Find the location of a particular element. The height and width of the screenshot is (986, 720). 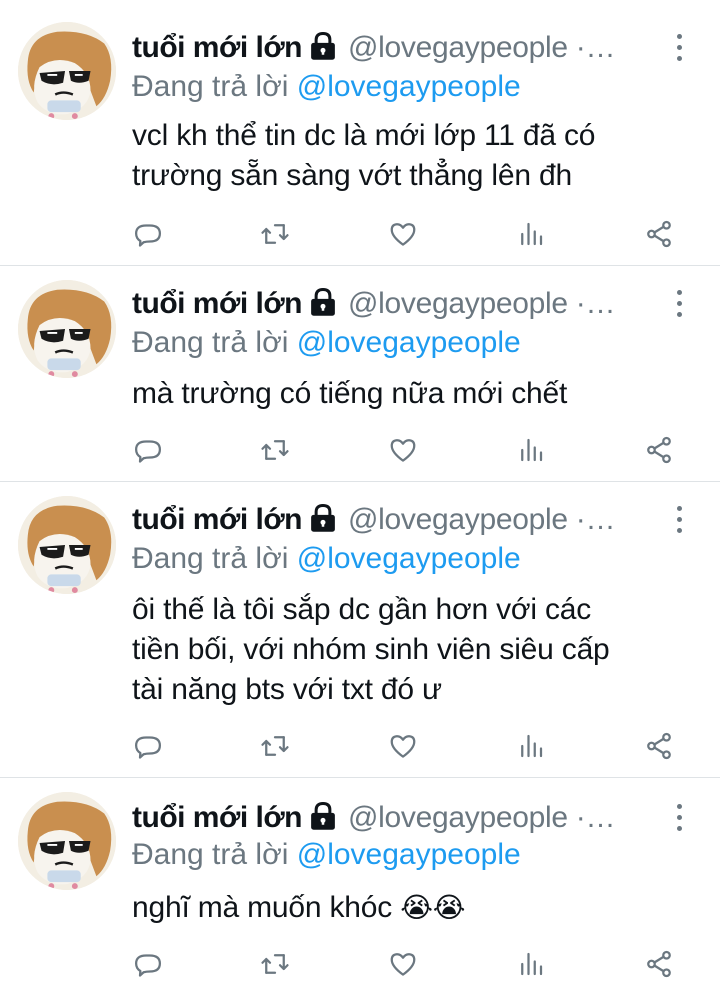

tweet-text: nghĩ mà muốn khóc 😭😭 is located at coordinates (412, 908).